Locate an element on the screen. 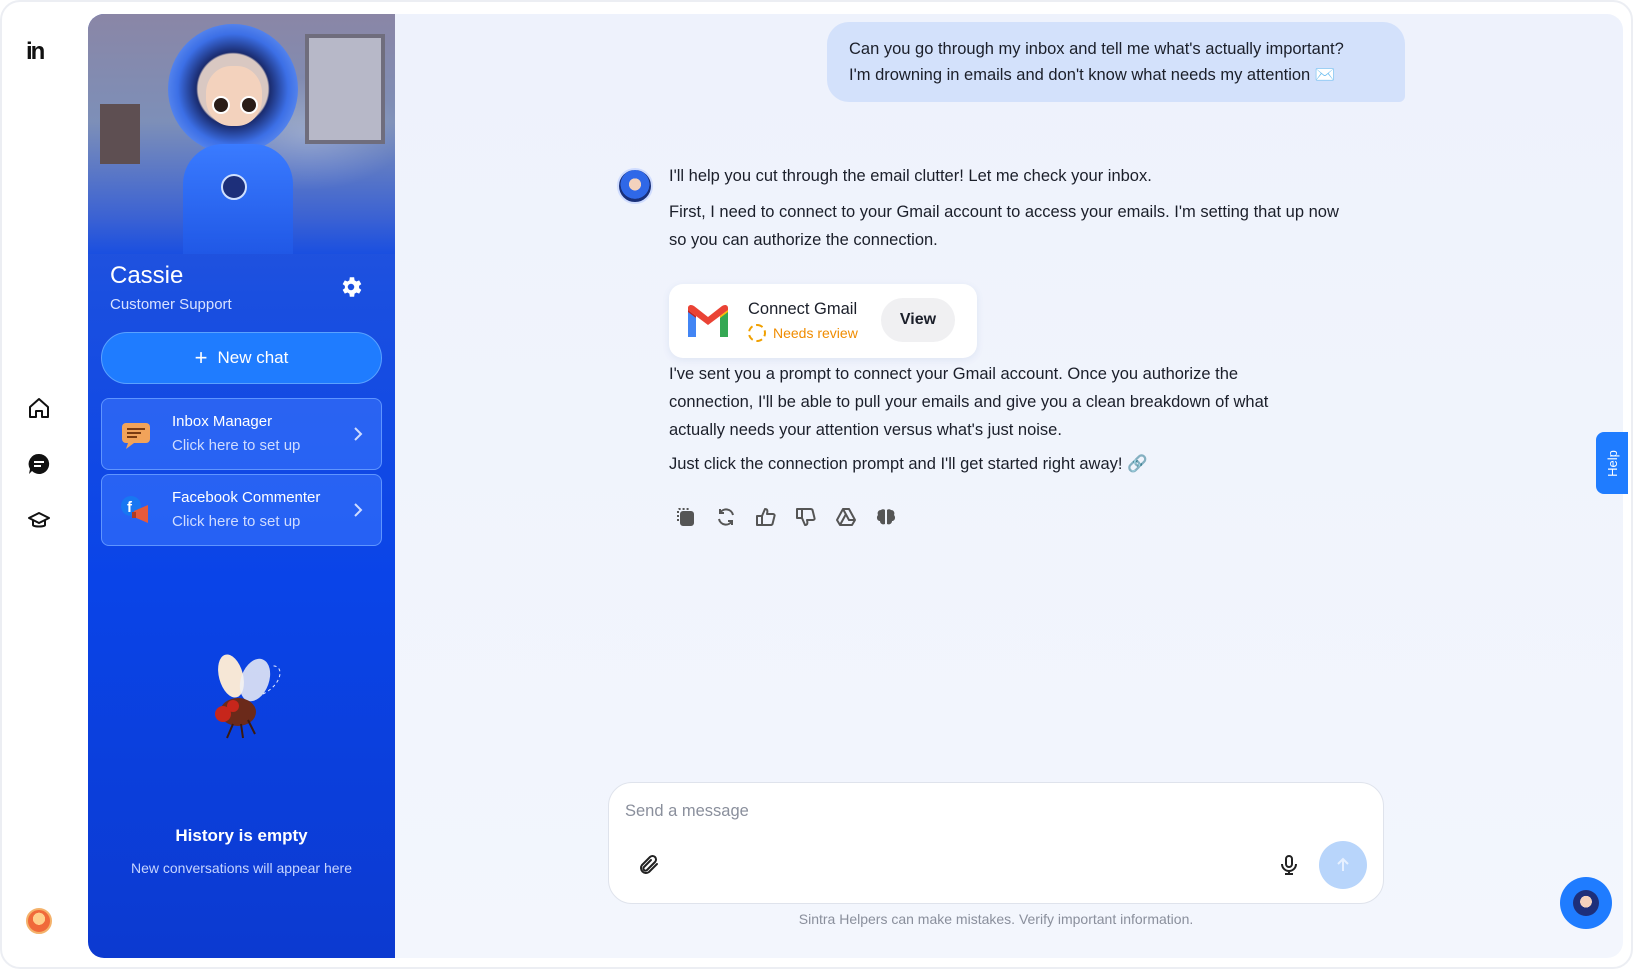 The height and width of the screenshot is (969, 1633). gmail-connect-card: Connect Gmail Needs review View is located at coordinates (823, 321).